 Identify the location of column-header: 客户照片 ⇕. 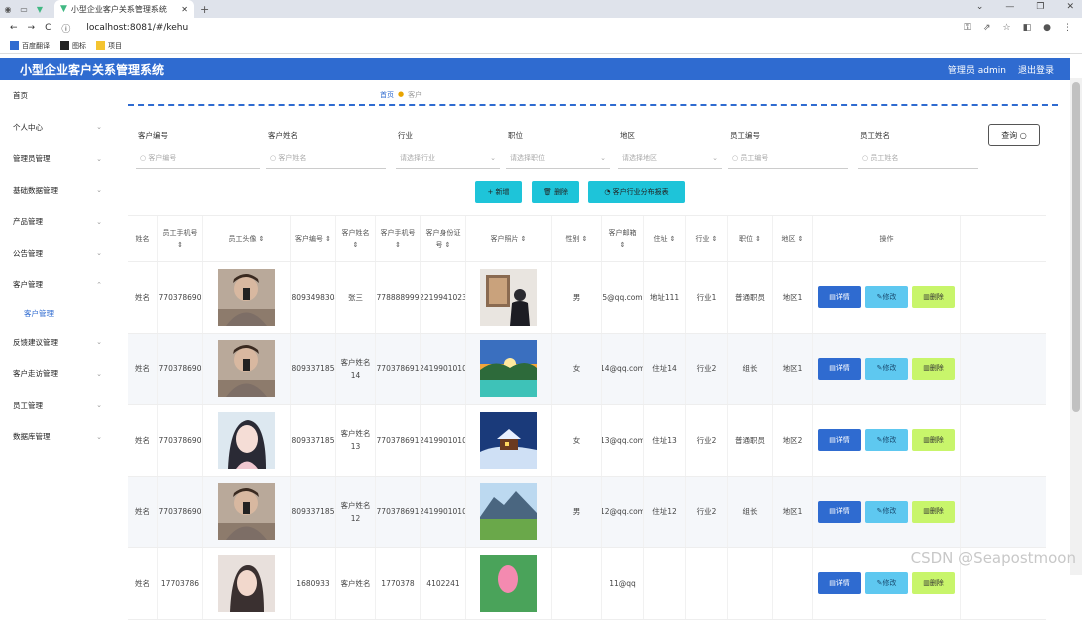
(509, 238).